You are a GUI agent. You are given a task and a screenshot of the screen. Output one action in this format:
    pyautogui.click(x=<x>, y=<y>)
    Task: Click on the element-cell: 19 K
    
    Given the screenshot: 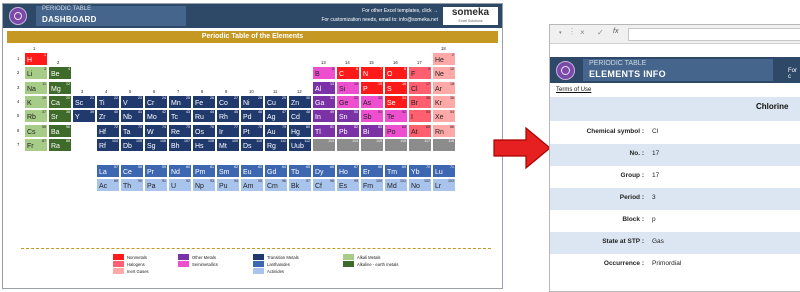 What is the action you would take?
    pyautogui.click(x=36, y=101)
    